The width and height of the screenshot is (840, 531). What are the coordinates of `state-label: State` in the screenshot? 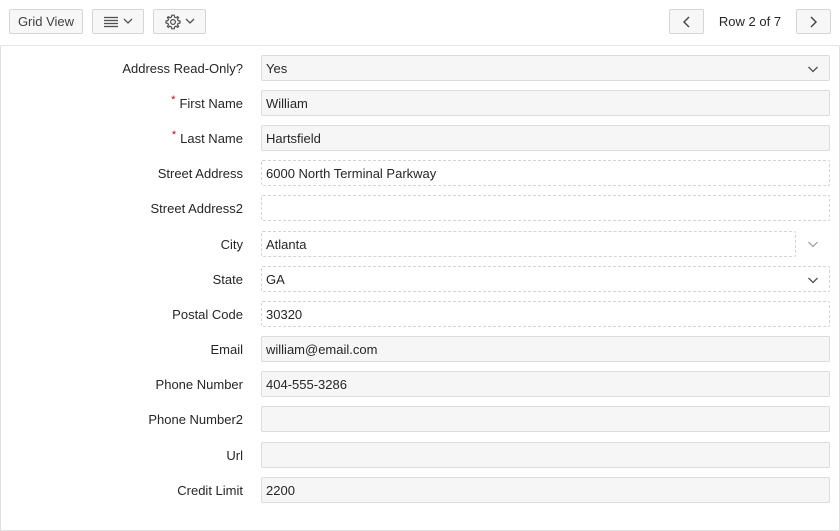 It's located at (227, 279).